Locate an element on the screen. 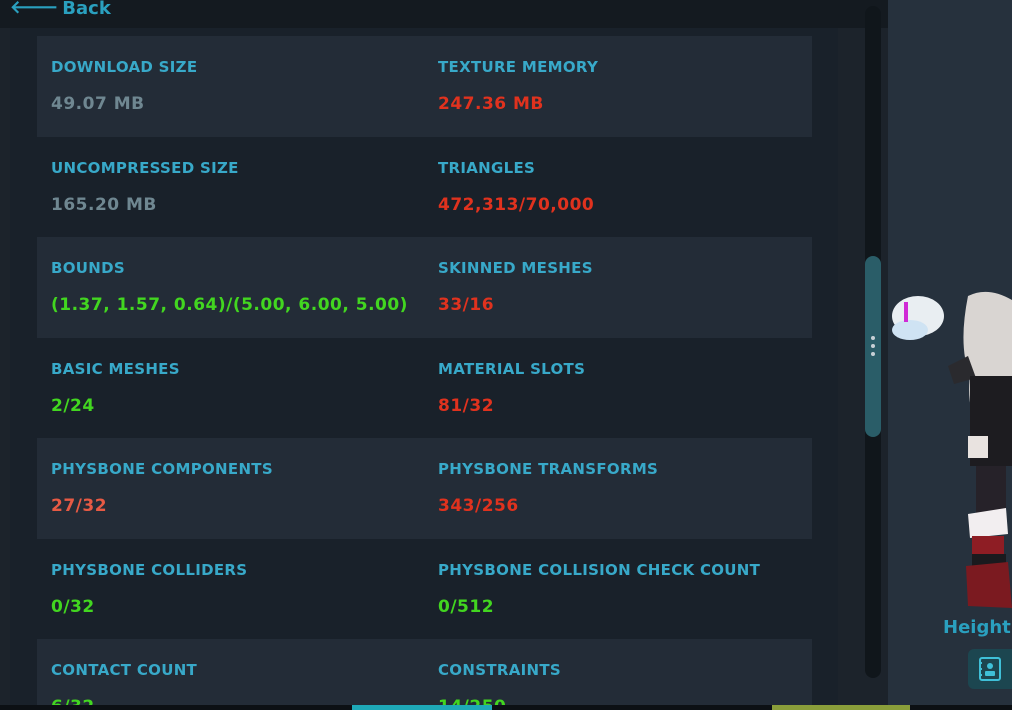  stats-row: CONTACT COUNT 6/32 CONSTRAINTS 14/250 is located at coordinates (424, 674).